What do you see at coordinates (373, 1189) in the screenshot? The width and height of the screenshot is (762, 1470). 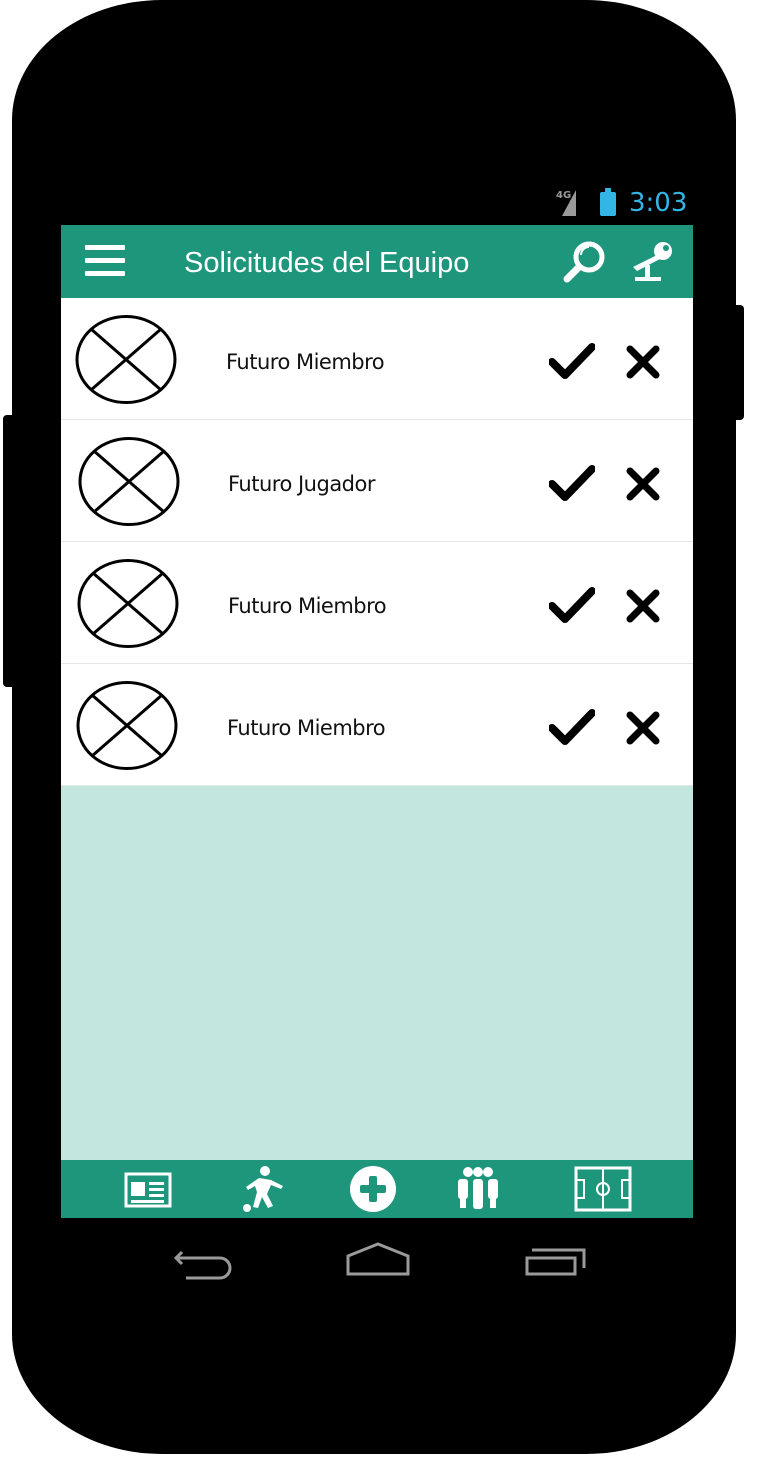 I see `add-icon` at bounding box center [373, 1189].